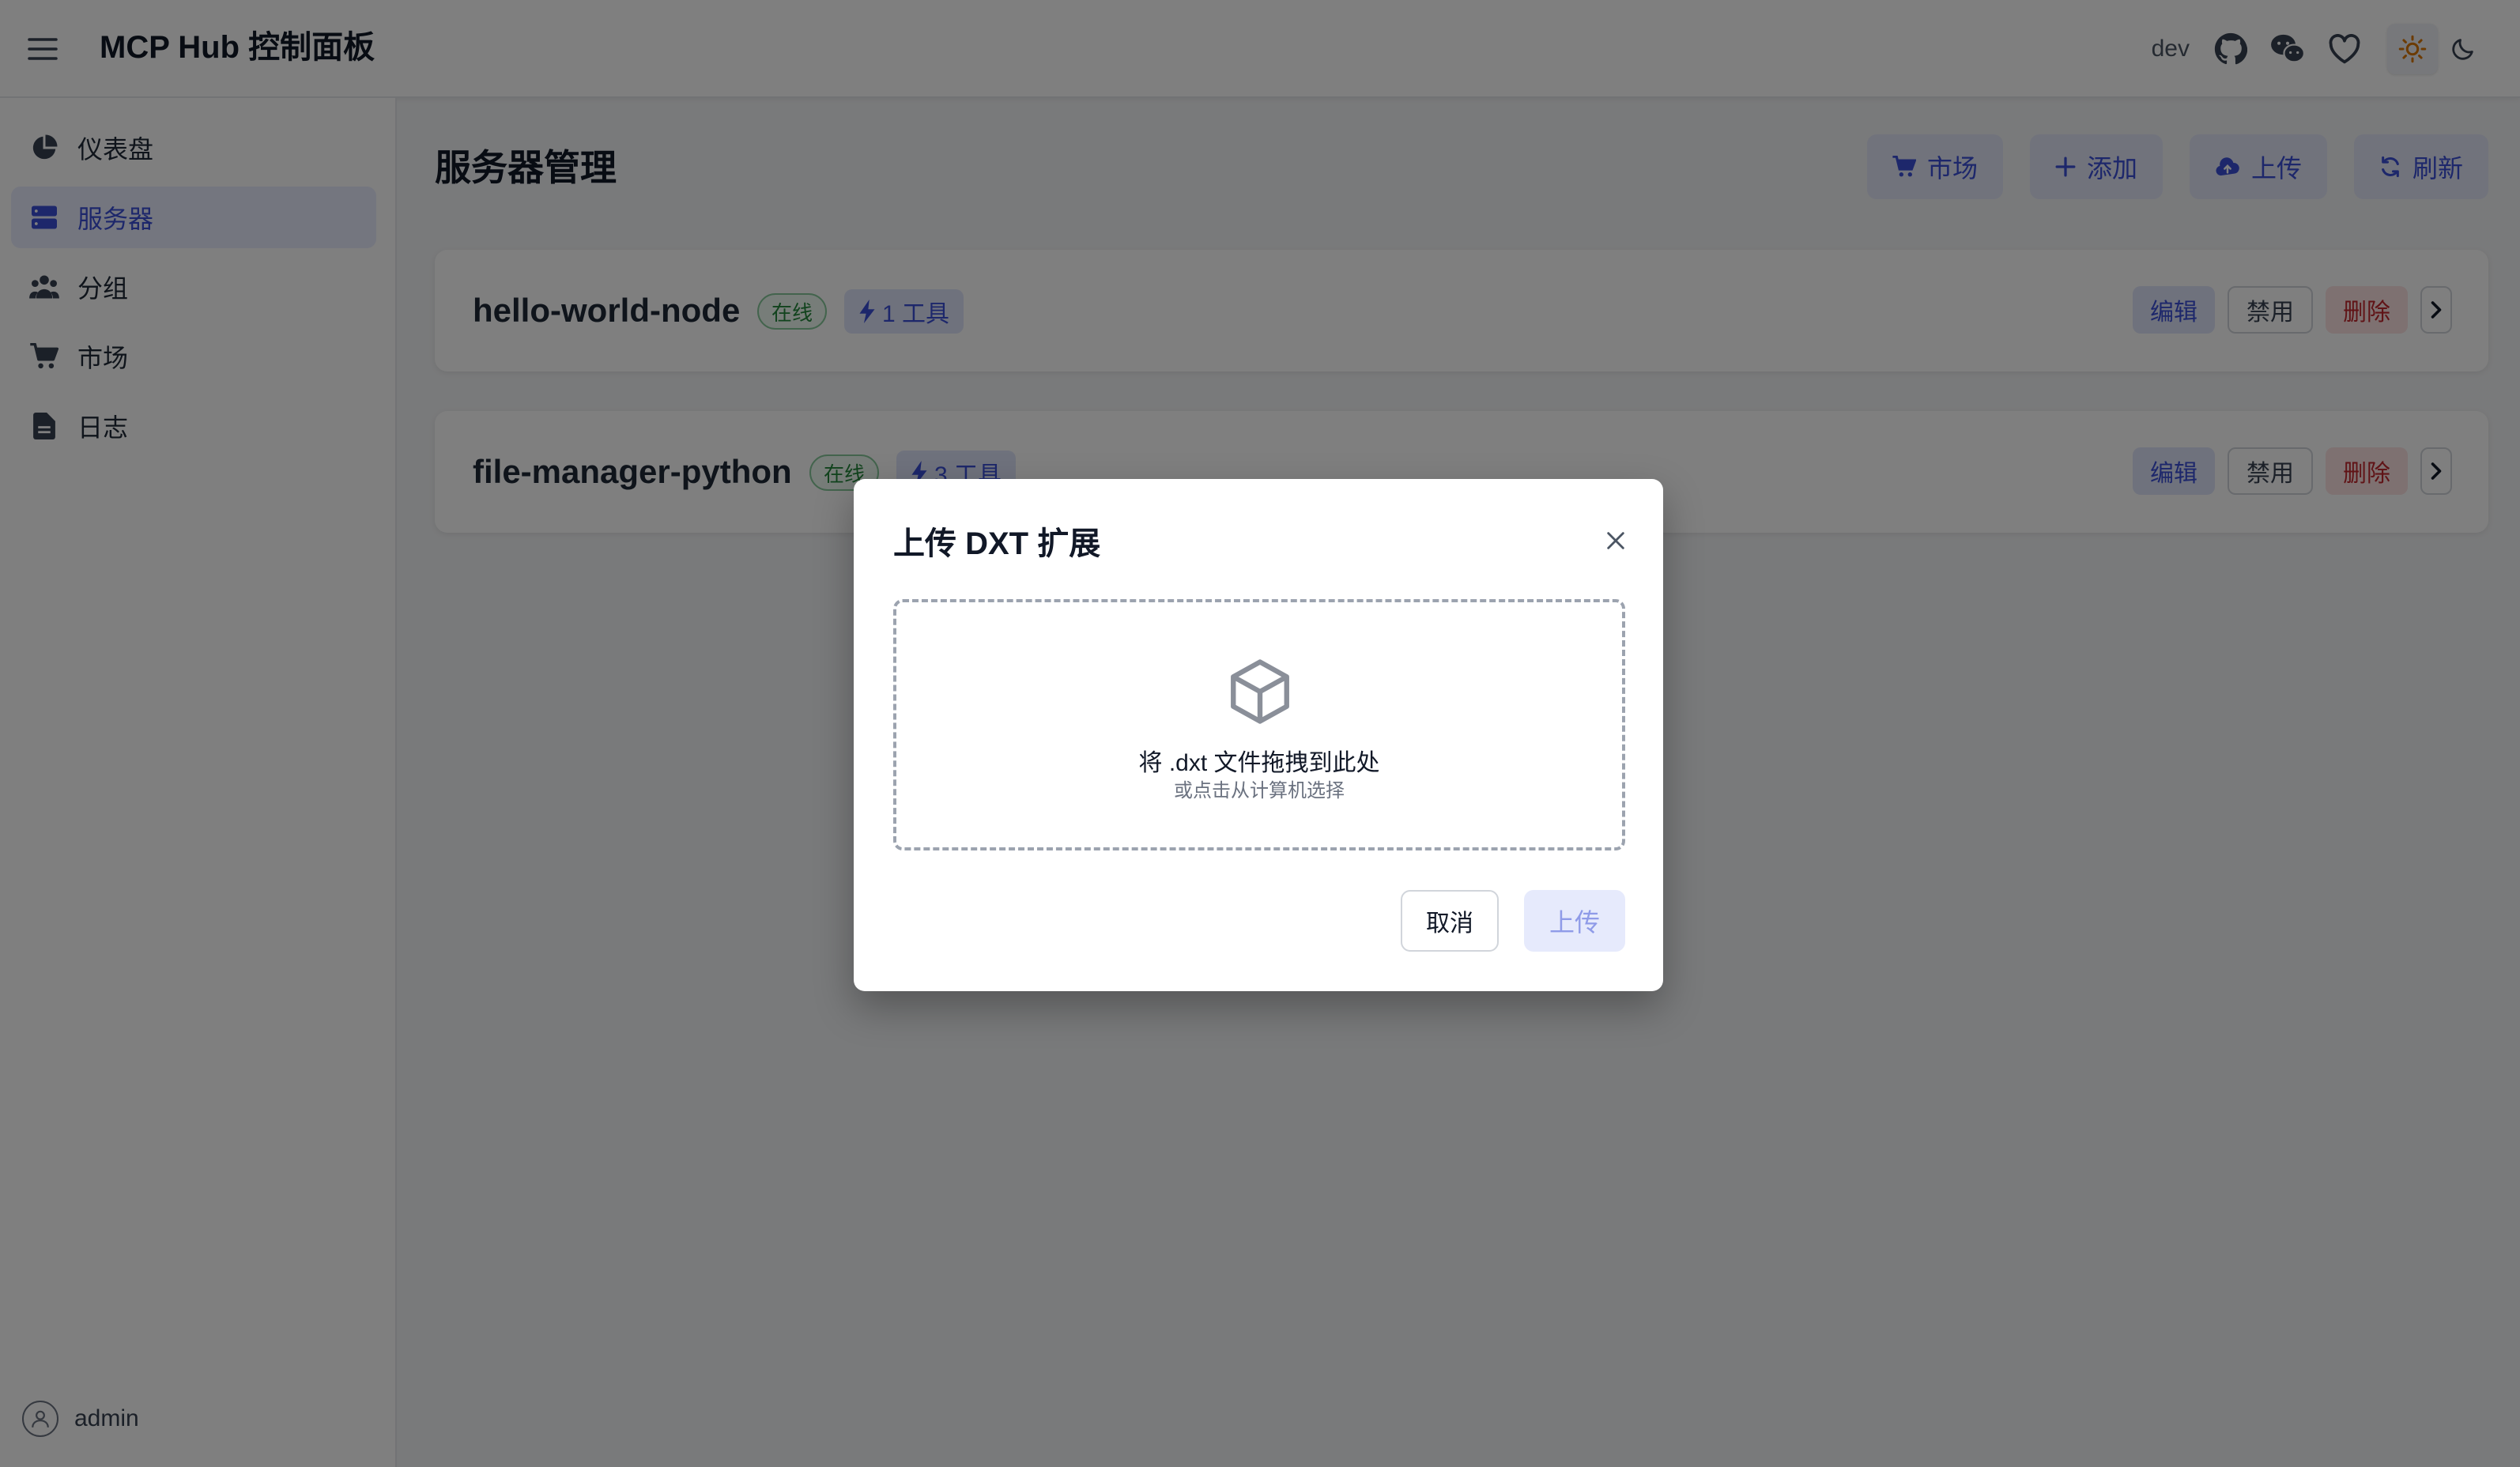 Image resolution: width=2520 pixels, height=1467 pixels. Describe the element at coordinates (997, 543) in the screenshot. I see `dialog-title: 上传 DXT 扩展` at that location.